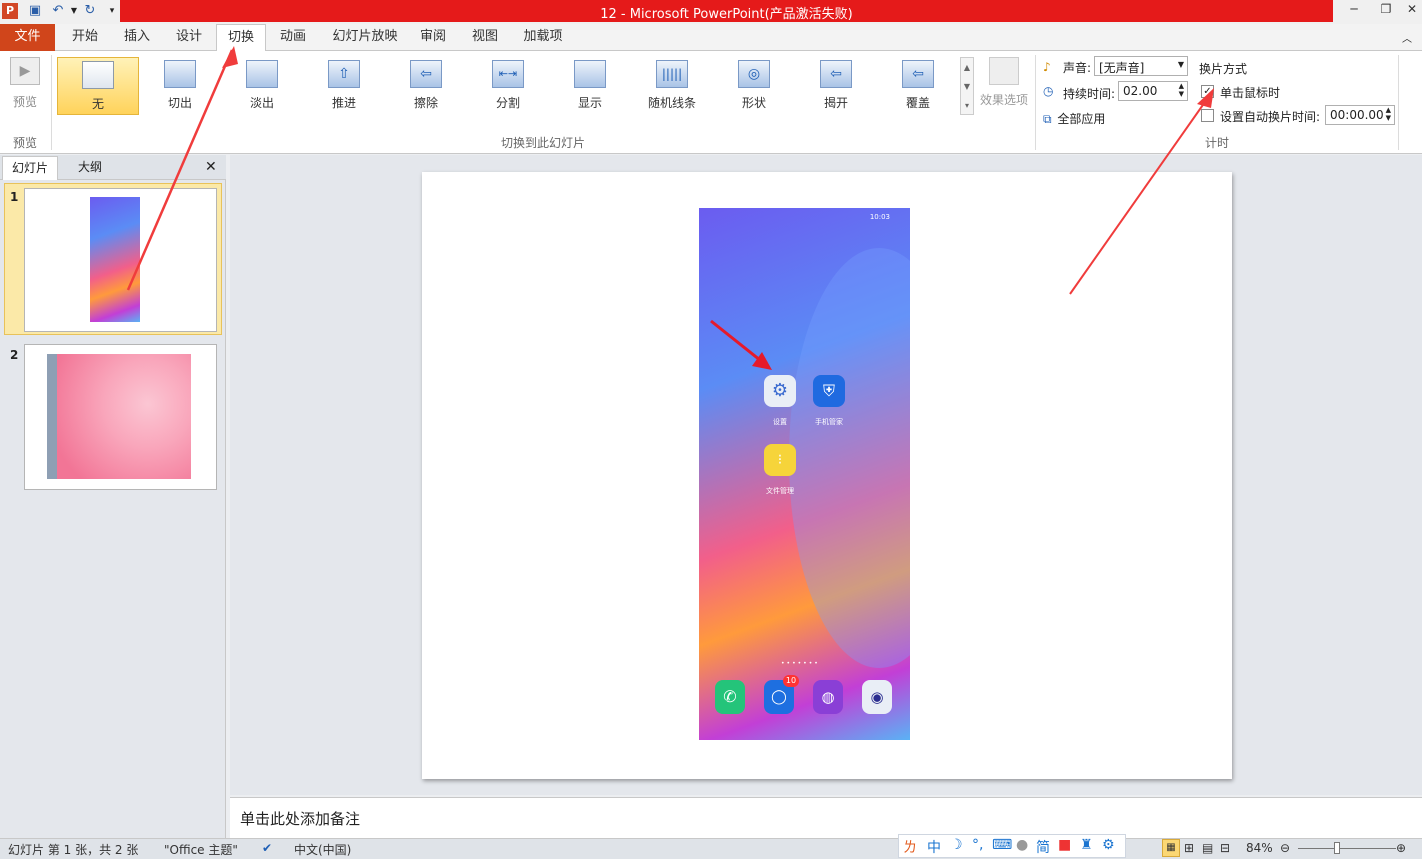 This screenshot has width=1422, height=859. What do you see at coordinates (30, 168) in the screenshot?
I see `tab-slides: 幻灯片` at bounding box center [30, 168].